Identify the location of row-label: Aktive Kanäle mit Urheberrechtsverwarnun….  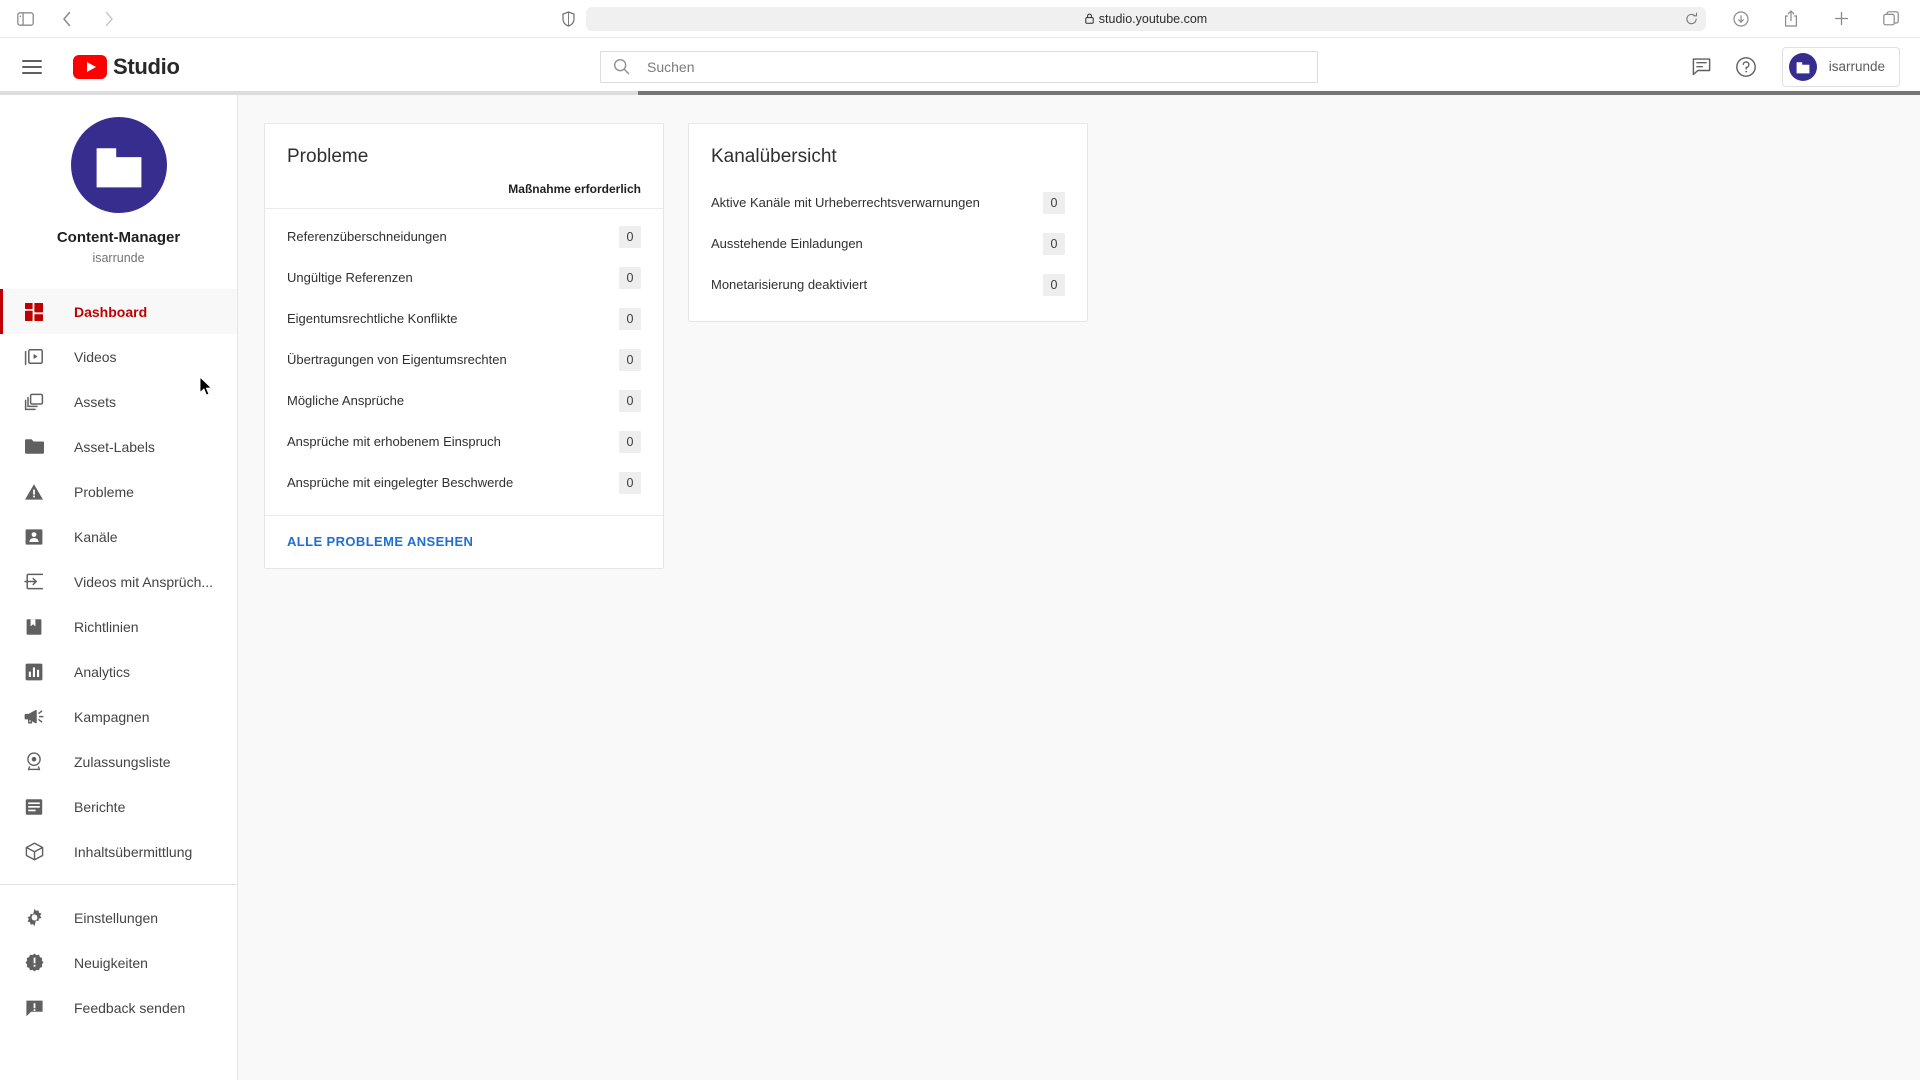
(845, 202).